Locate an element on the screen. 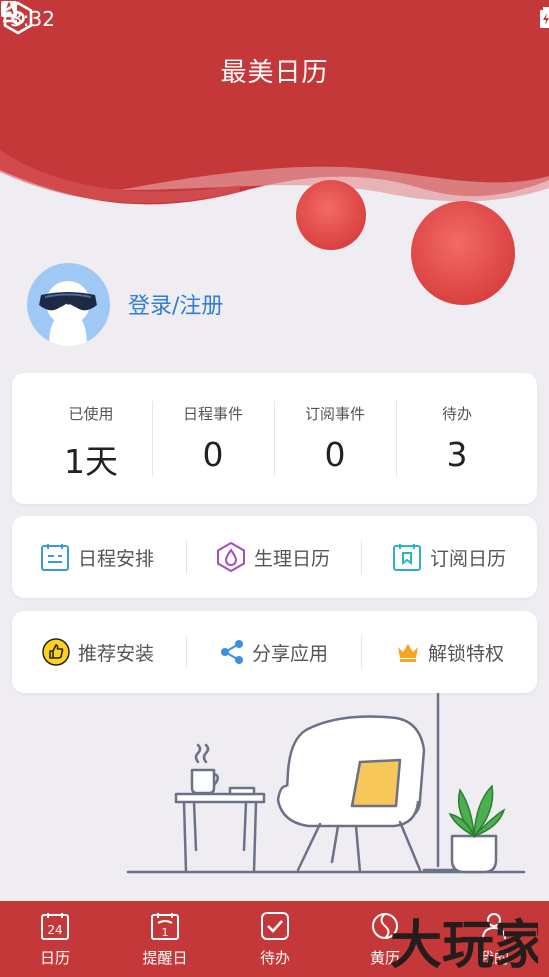 This screenshot has width=549, height=977. watermark-text: 大玩家 is located at coordinates (464, 944).